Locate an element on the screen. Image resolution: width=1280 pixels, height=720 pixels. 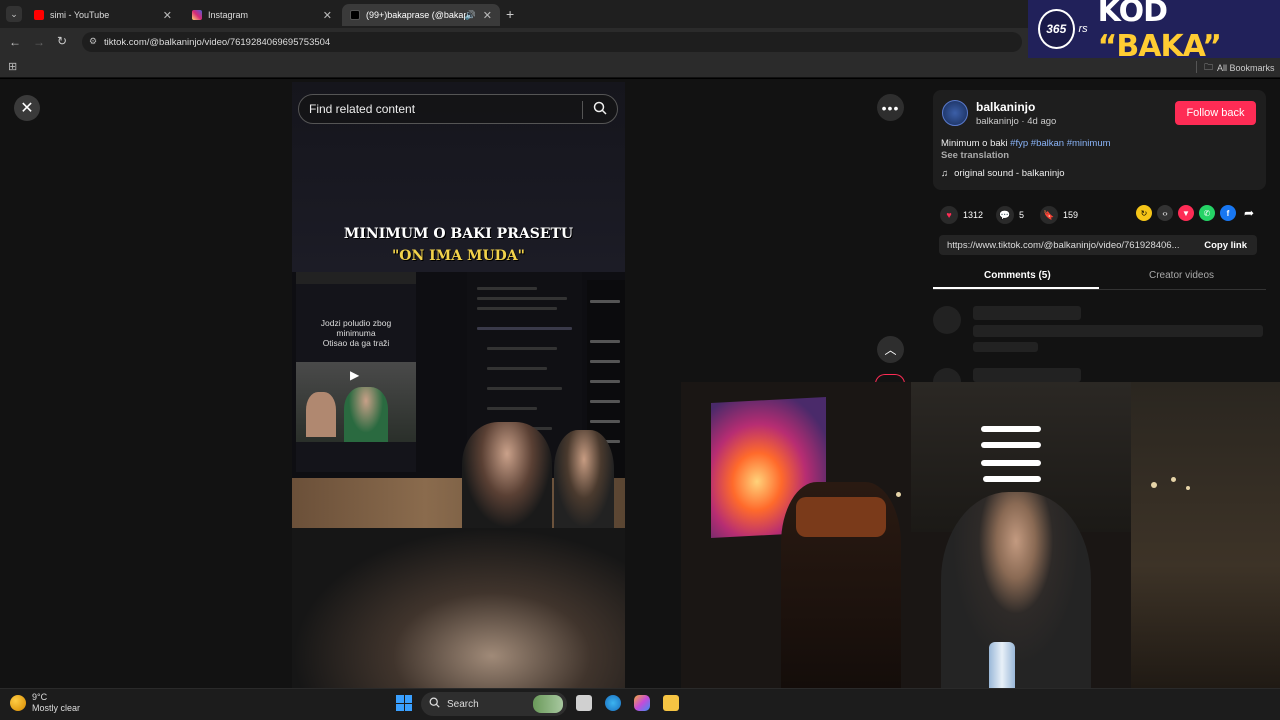
related-content-search: Find related content is located at coordinates (458, 109).